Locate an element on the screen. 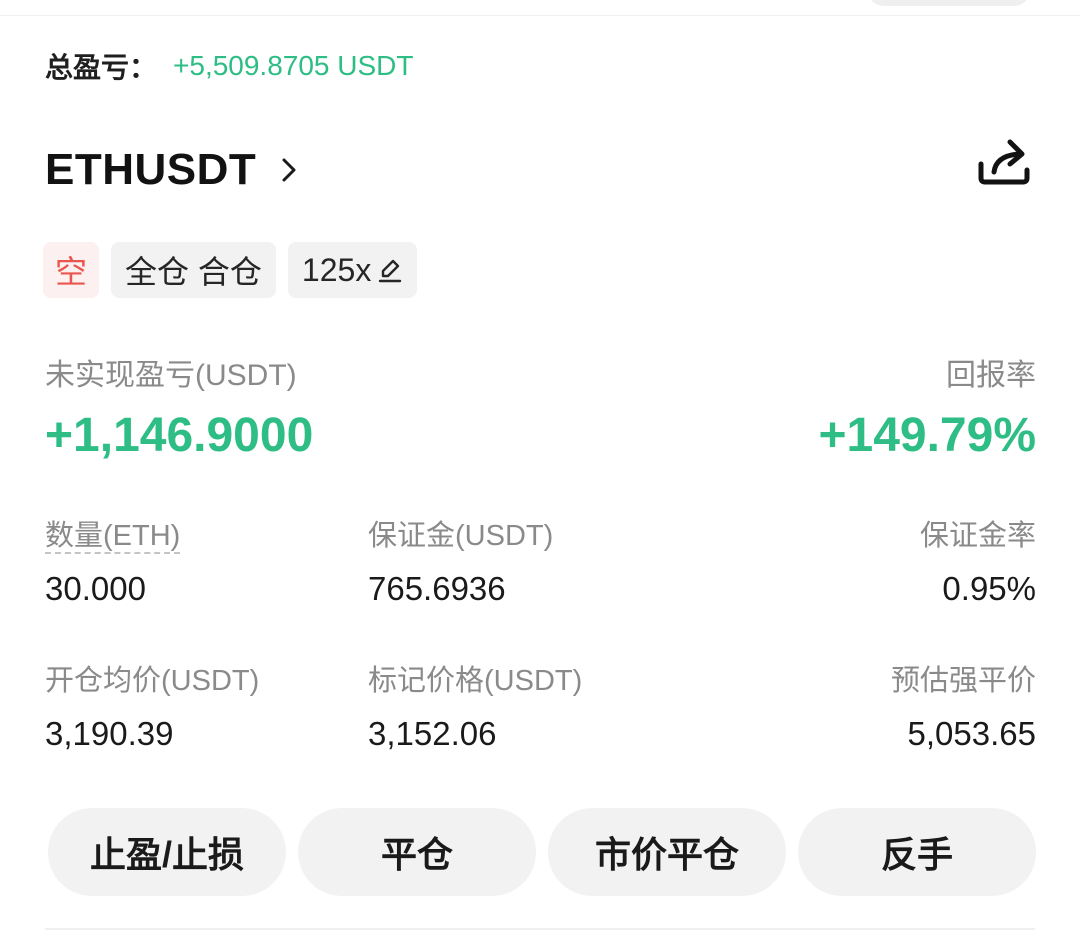 The height and width of the screenshot is (942, 1080). margin-ratio-label: 保证金率 is located at coordinates (977, 536).